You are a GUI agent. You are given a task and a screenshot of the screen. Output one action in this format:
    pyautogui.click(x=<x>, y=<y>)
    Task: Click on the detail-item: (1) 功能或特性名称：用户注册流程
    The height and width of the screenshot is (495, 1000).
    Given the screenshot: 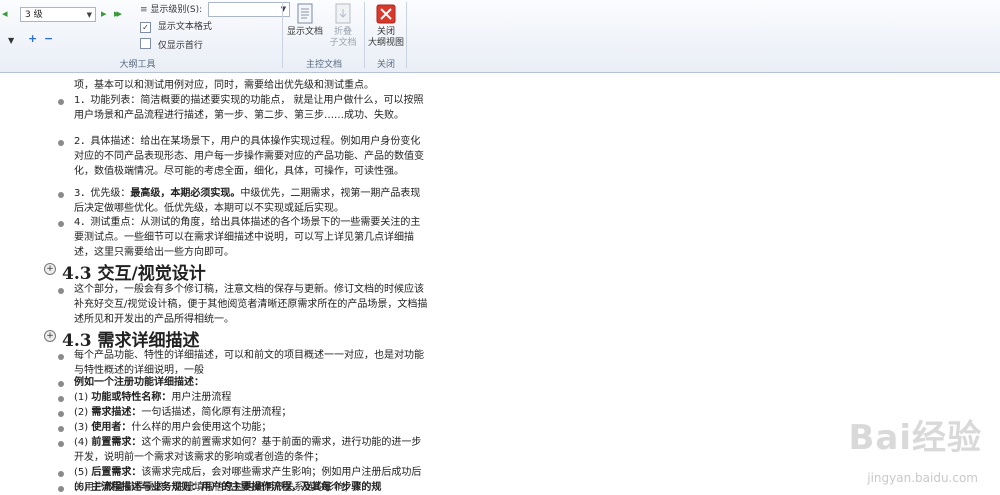 What is the action you would take?
    pyautogui.click(x=252, y=397)
    